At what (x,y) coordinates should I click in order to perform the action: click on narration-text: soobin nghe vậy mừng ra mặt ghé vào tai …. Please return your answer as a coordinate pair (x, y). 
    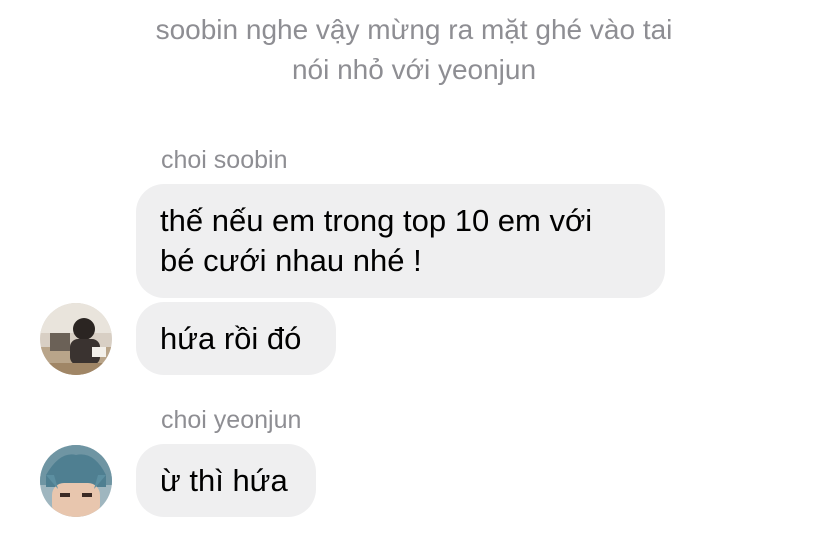
    Looking at the image, I should click on (414, 50).